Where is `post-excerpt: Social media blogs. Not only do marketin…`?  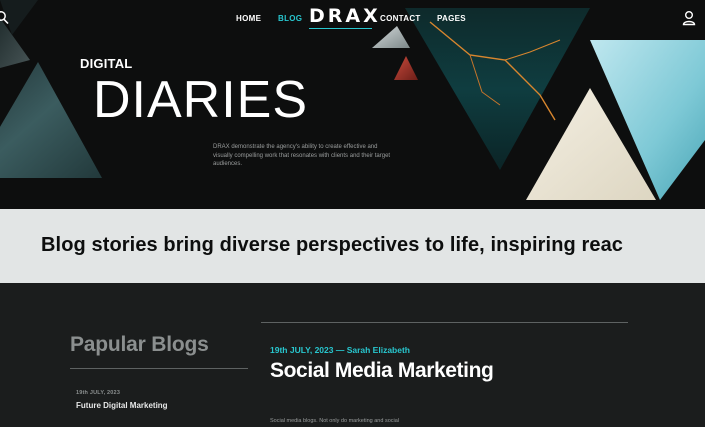 post-excerpt: Social media blogs. Not only do marketin… is located at coordinates (335, 421).